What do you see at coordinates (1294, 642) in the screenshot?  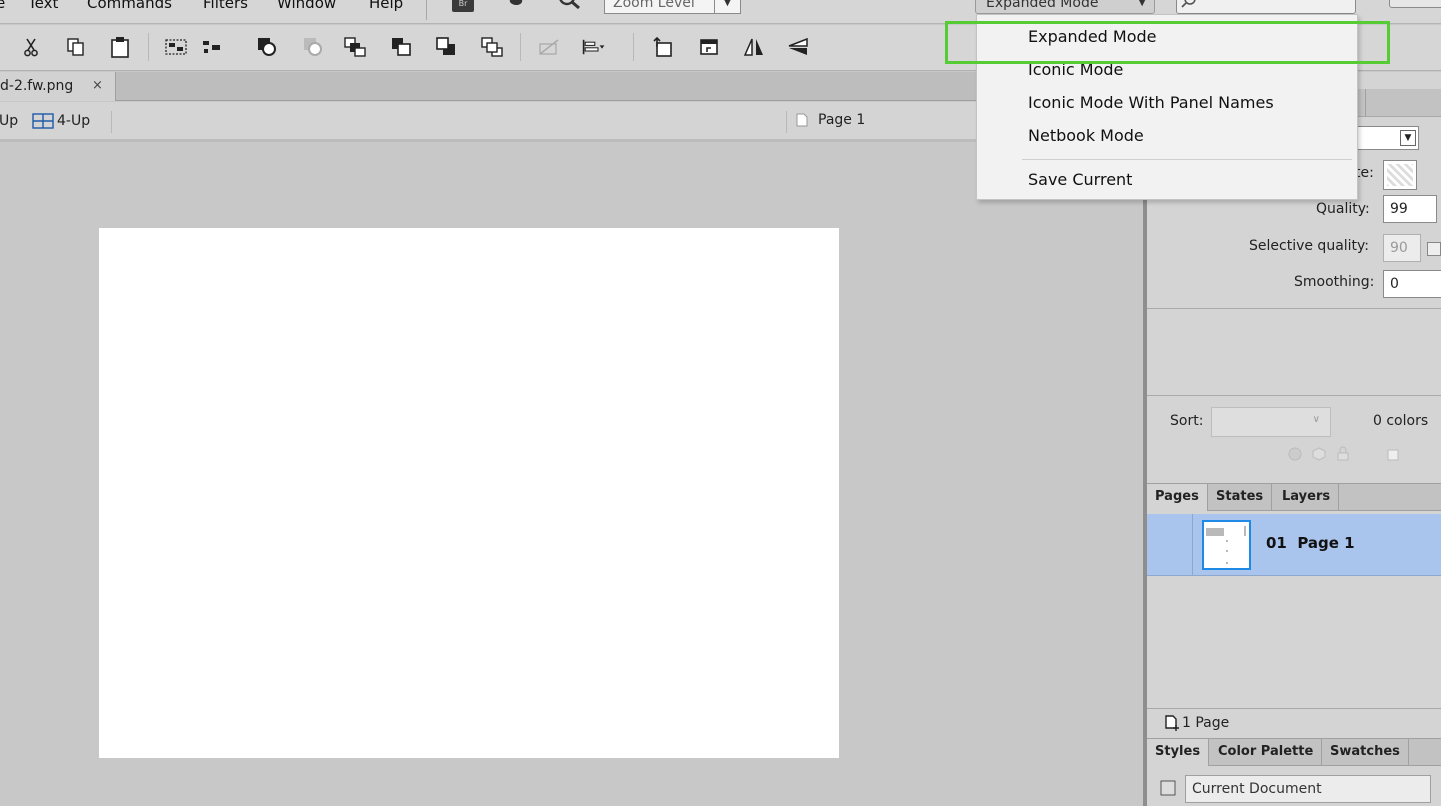 I see `pages-list-empty-area` at bounding box center [1294, 642].